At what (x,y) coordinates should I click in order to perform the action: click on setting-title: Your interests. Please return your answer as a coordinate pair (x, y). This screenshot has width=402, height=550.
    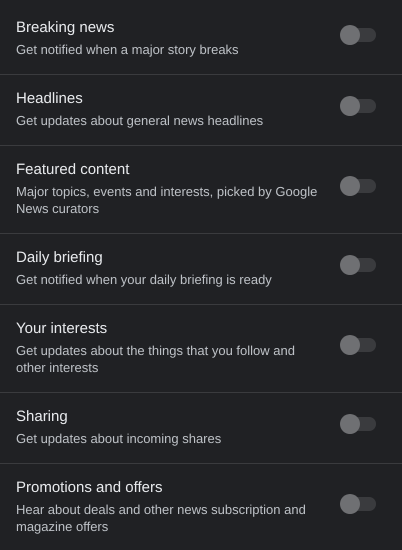
    Looking at the image, I should click on (62, 329).